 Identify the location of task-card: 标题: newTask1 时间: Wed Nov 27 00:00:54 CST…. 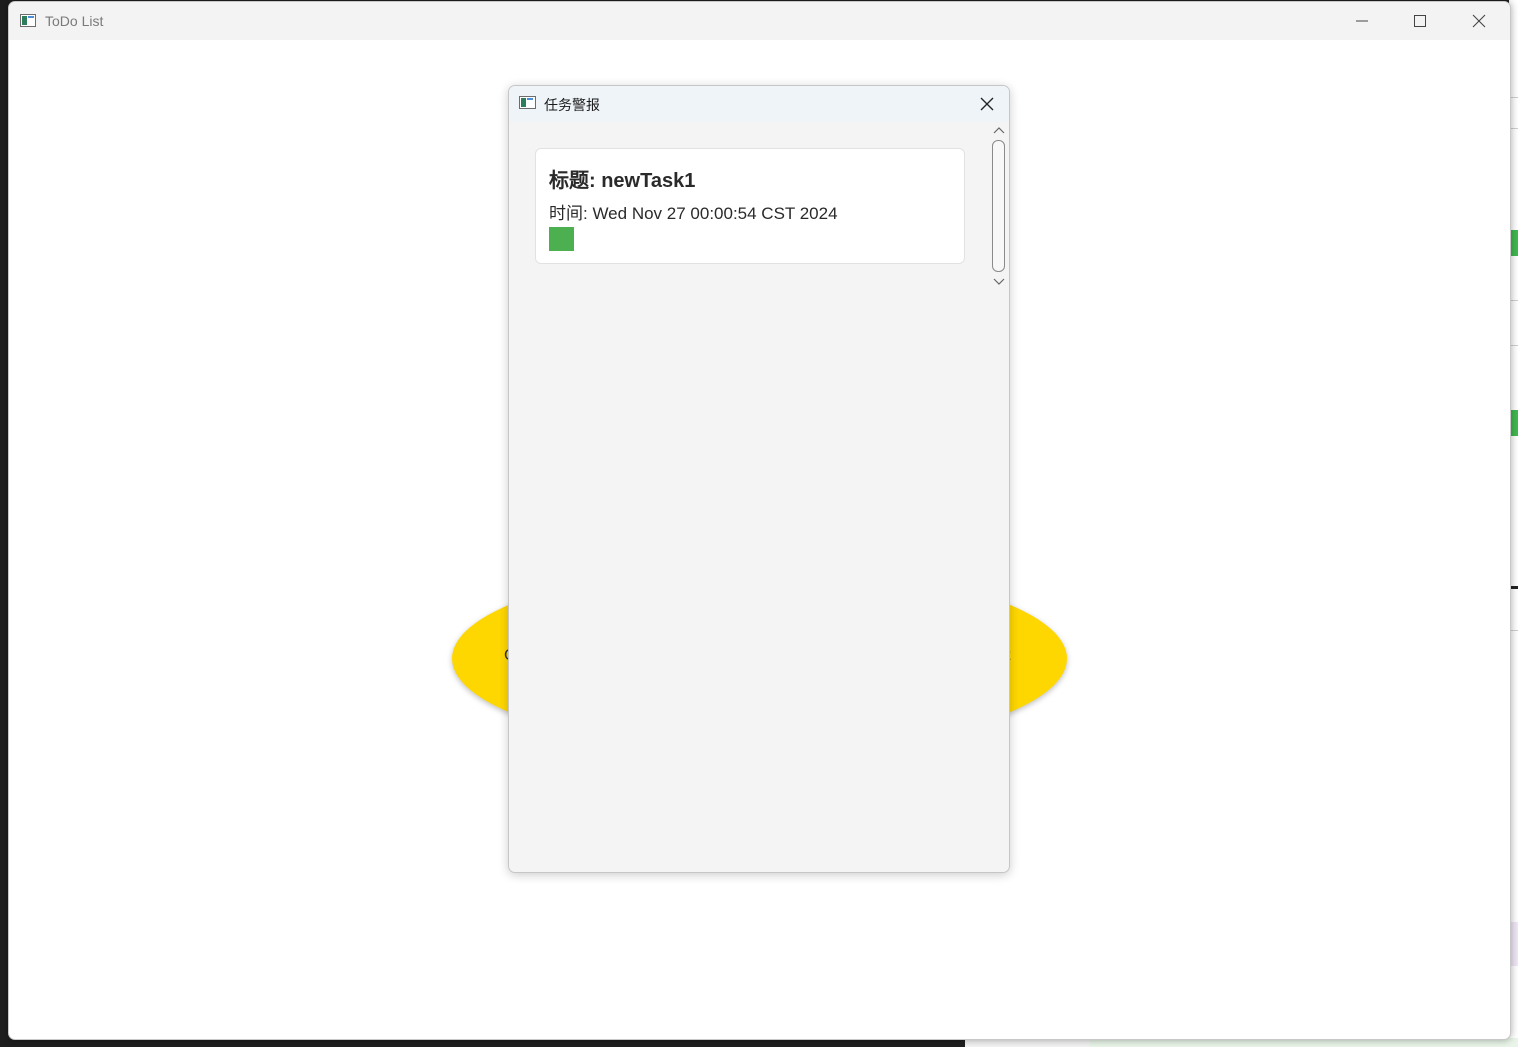
(750, 206).